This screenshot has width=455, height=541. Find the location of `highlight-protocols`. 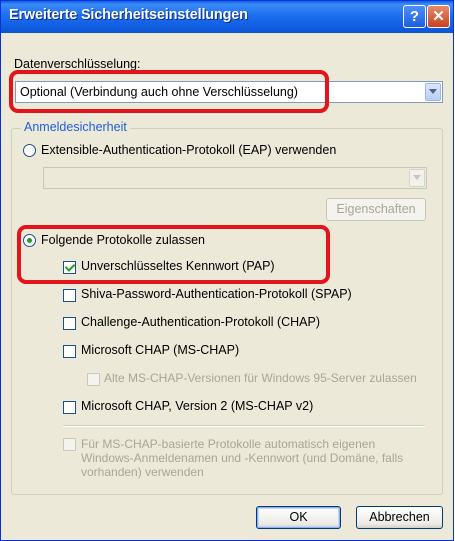

highlight-protocols is located at coordinates (173, 254).